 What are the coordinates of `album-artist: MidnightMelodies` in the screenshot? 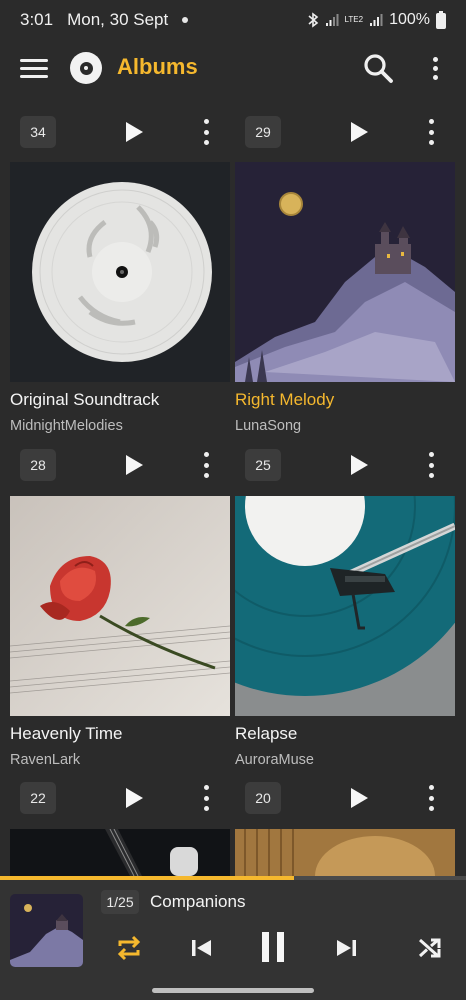 It's located at (66, 426).